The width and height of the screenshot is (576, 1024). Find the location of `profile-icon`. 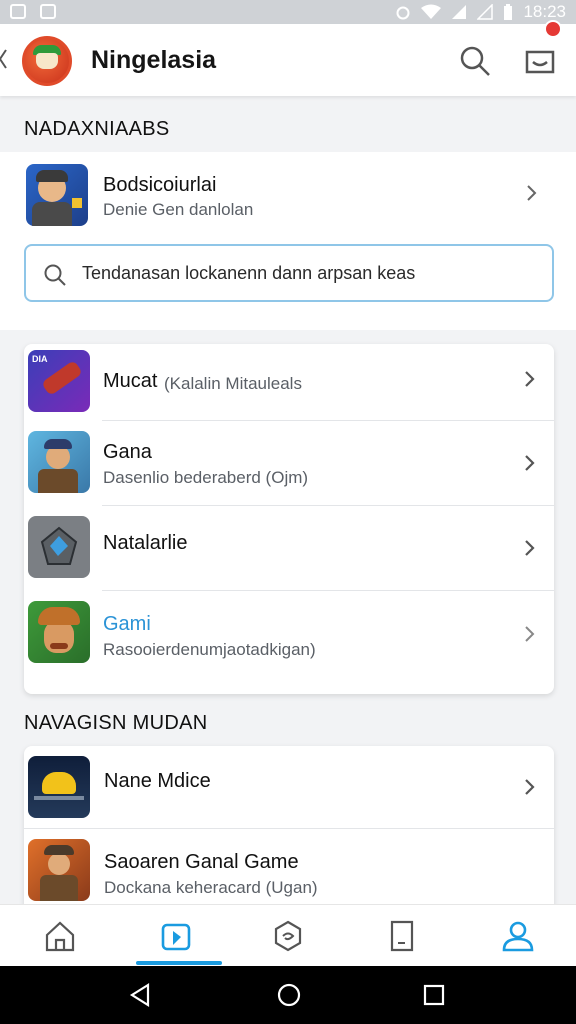

profile-icon is located at coordinates (518, 936).